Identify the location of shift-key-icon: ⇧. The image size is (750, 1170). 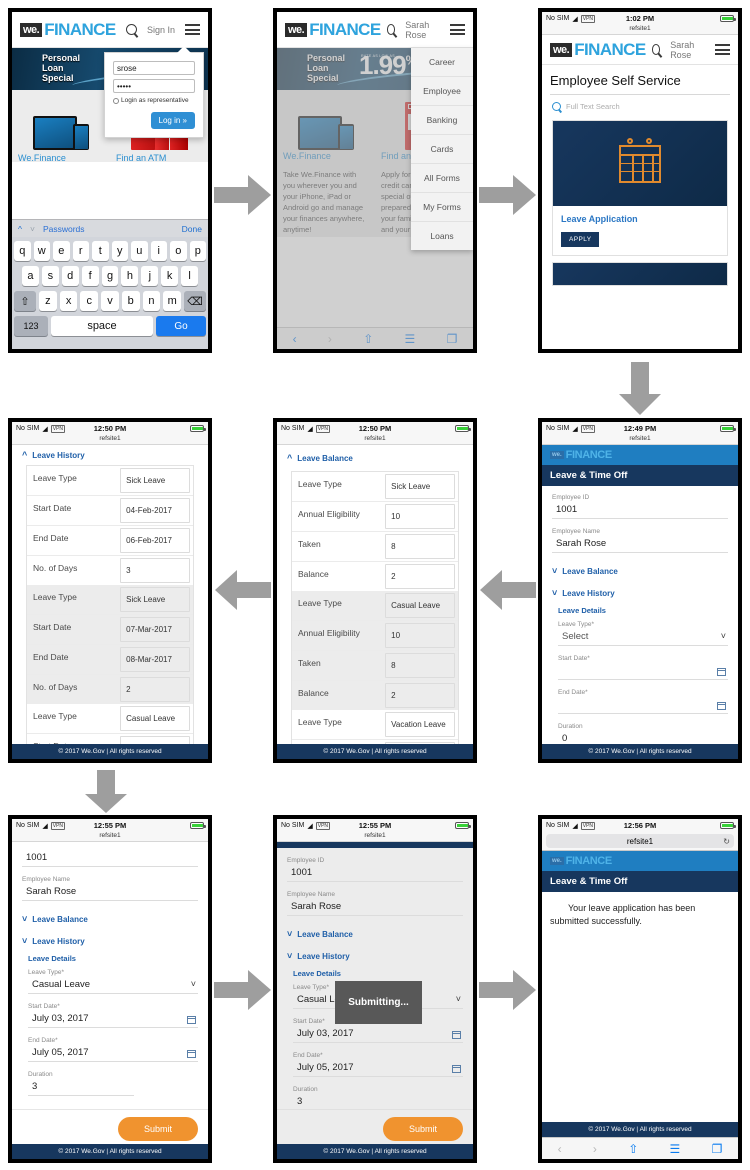
(24, 301).